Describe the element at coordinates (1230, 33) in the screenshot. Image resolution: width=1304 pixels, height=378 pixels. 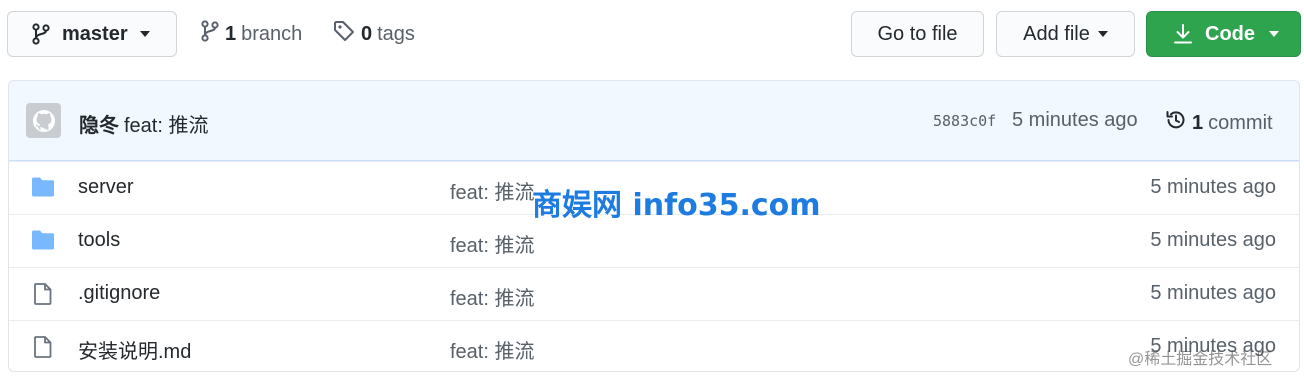
I see `code-label: Code` at that location.